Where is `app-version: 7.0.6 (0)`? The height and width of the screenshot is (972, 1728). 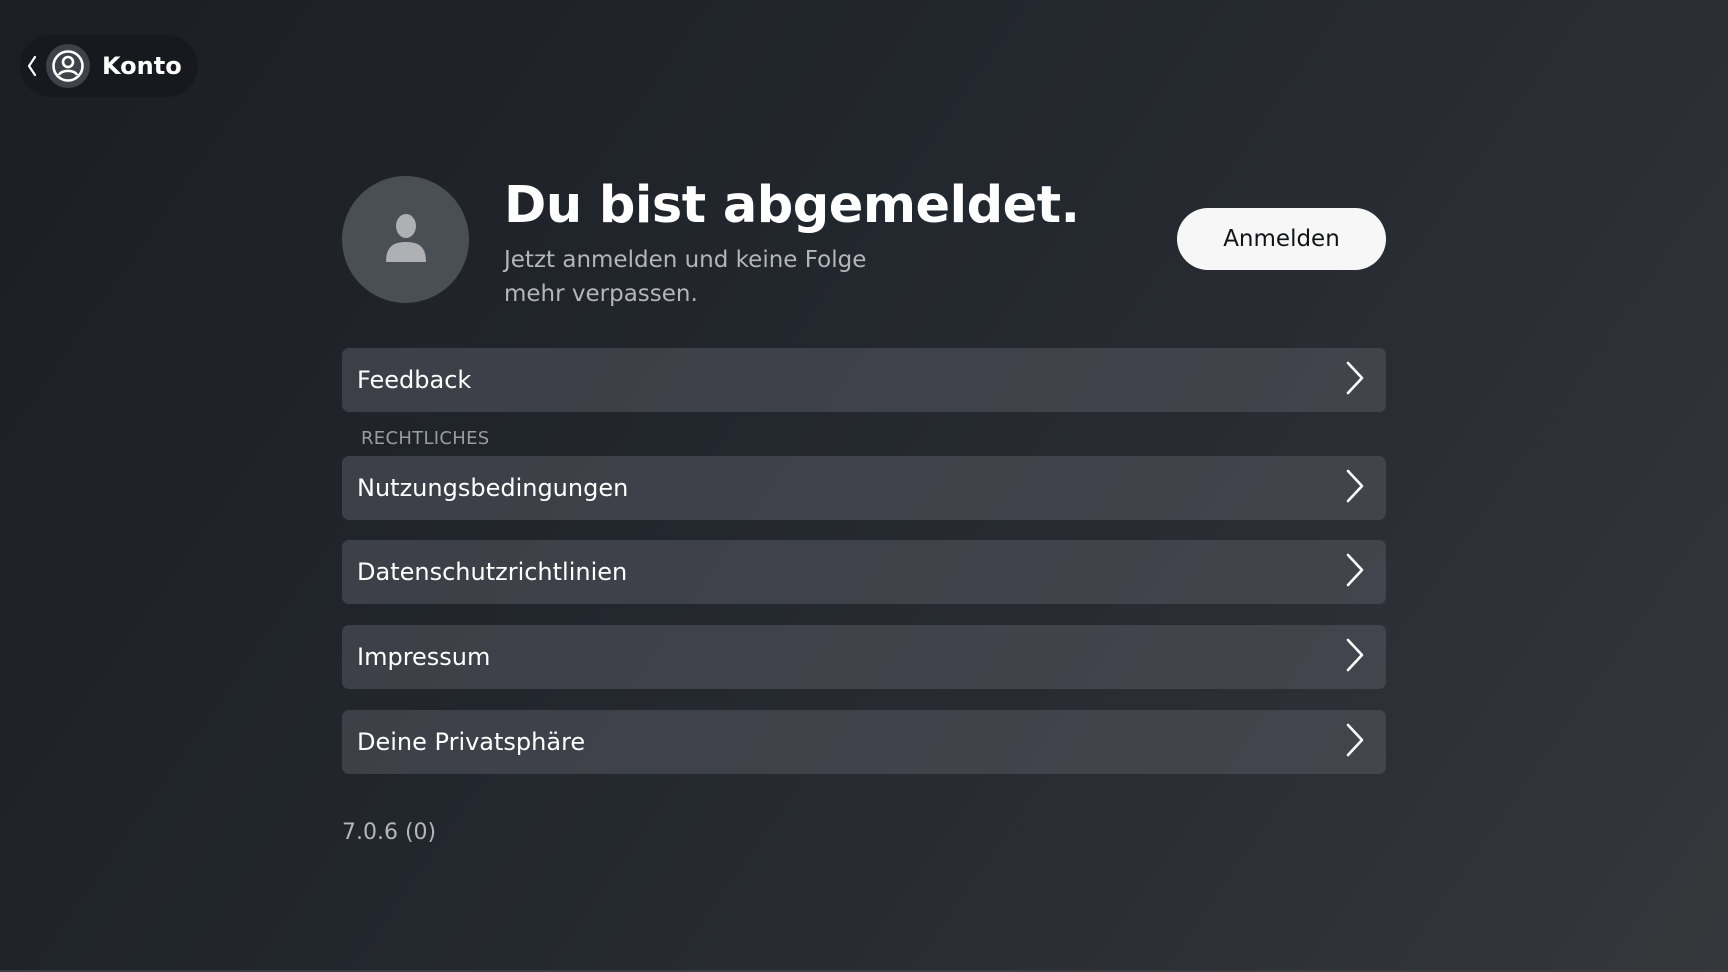
app-version: 7.0.6 (0) is located at coordinates (389, 832).